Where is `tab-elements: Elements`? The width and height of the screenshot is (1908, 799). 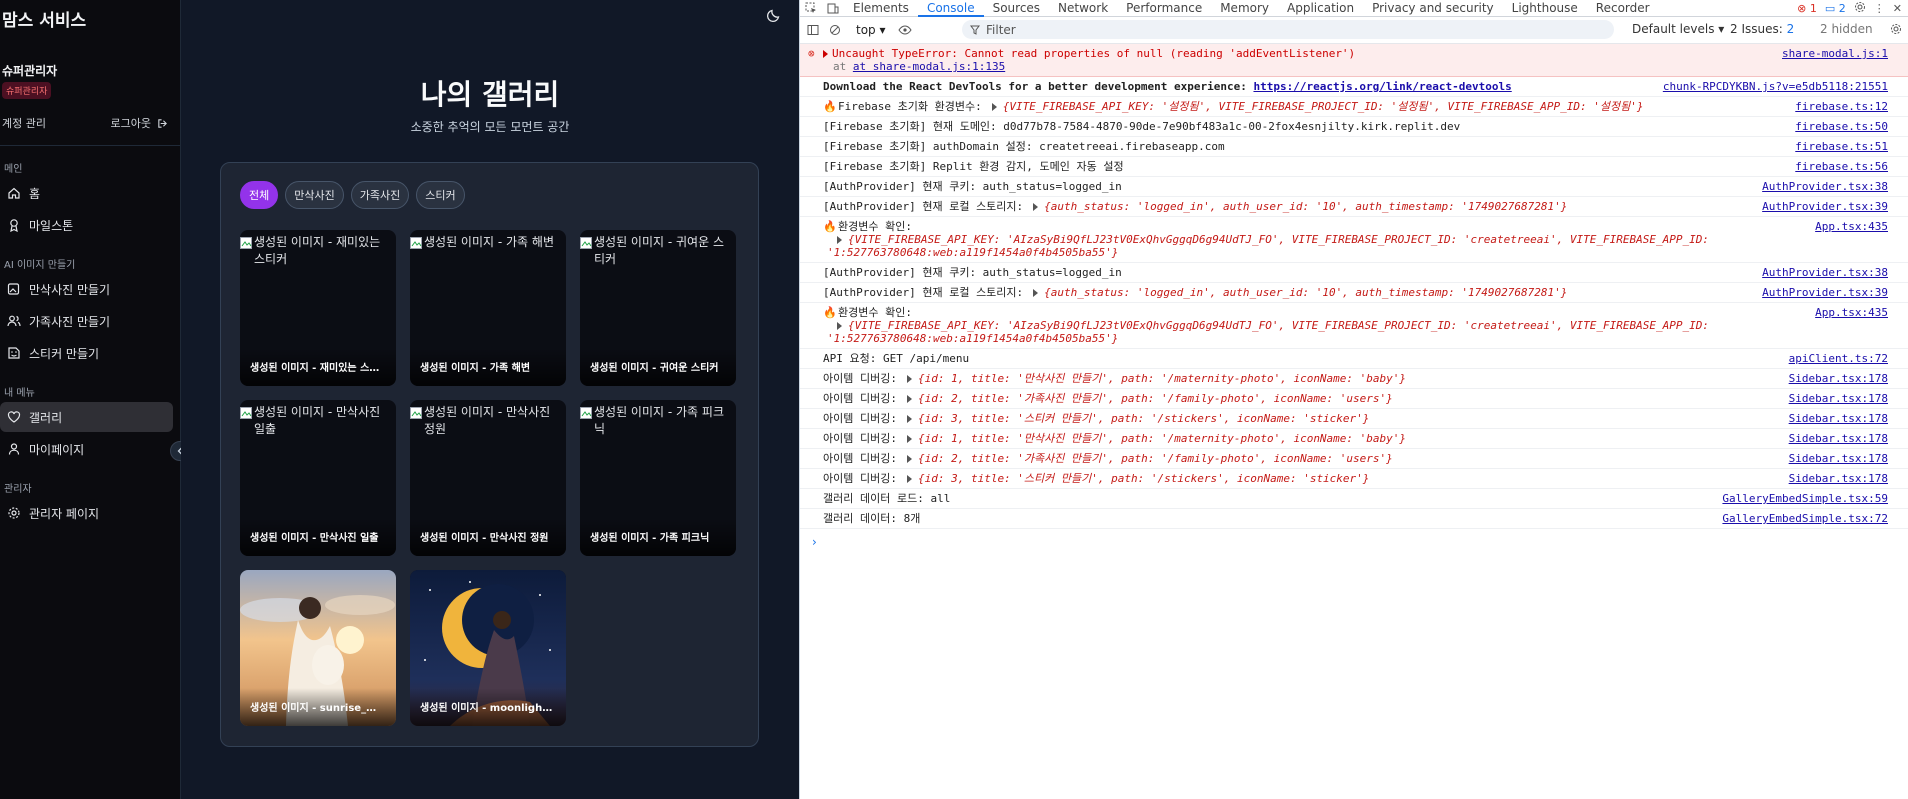
tab-elements: Elements is located at coordinates (881, 8).